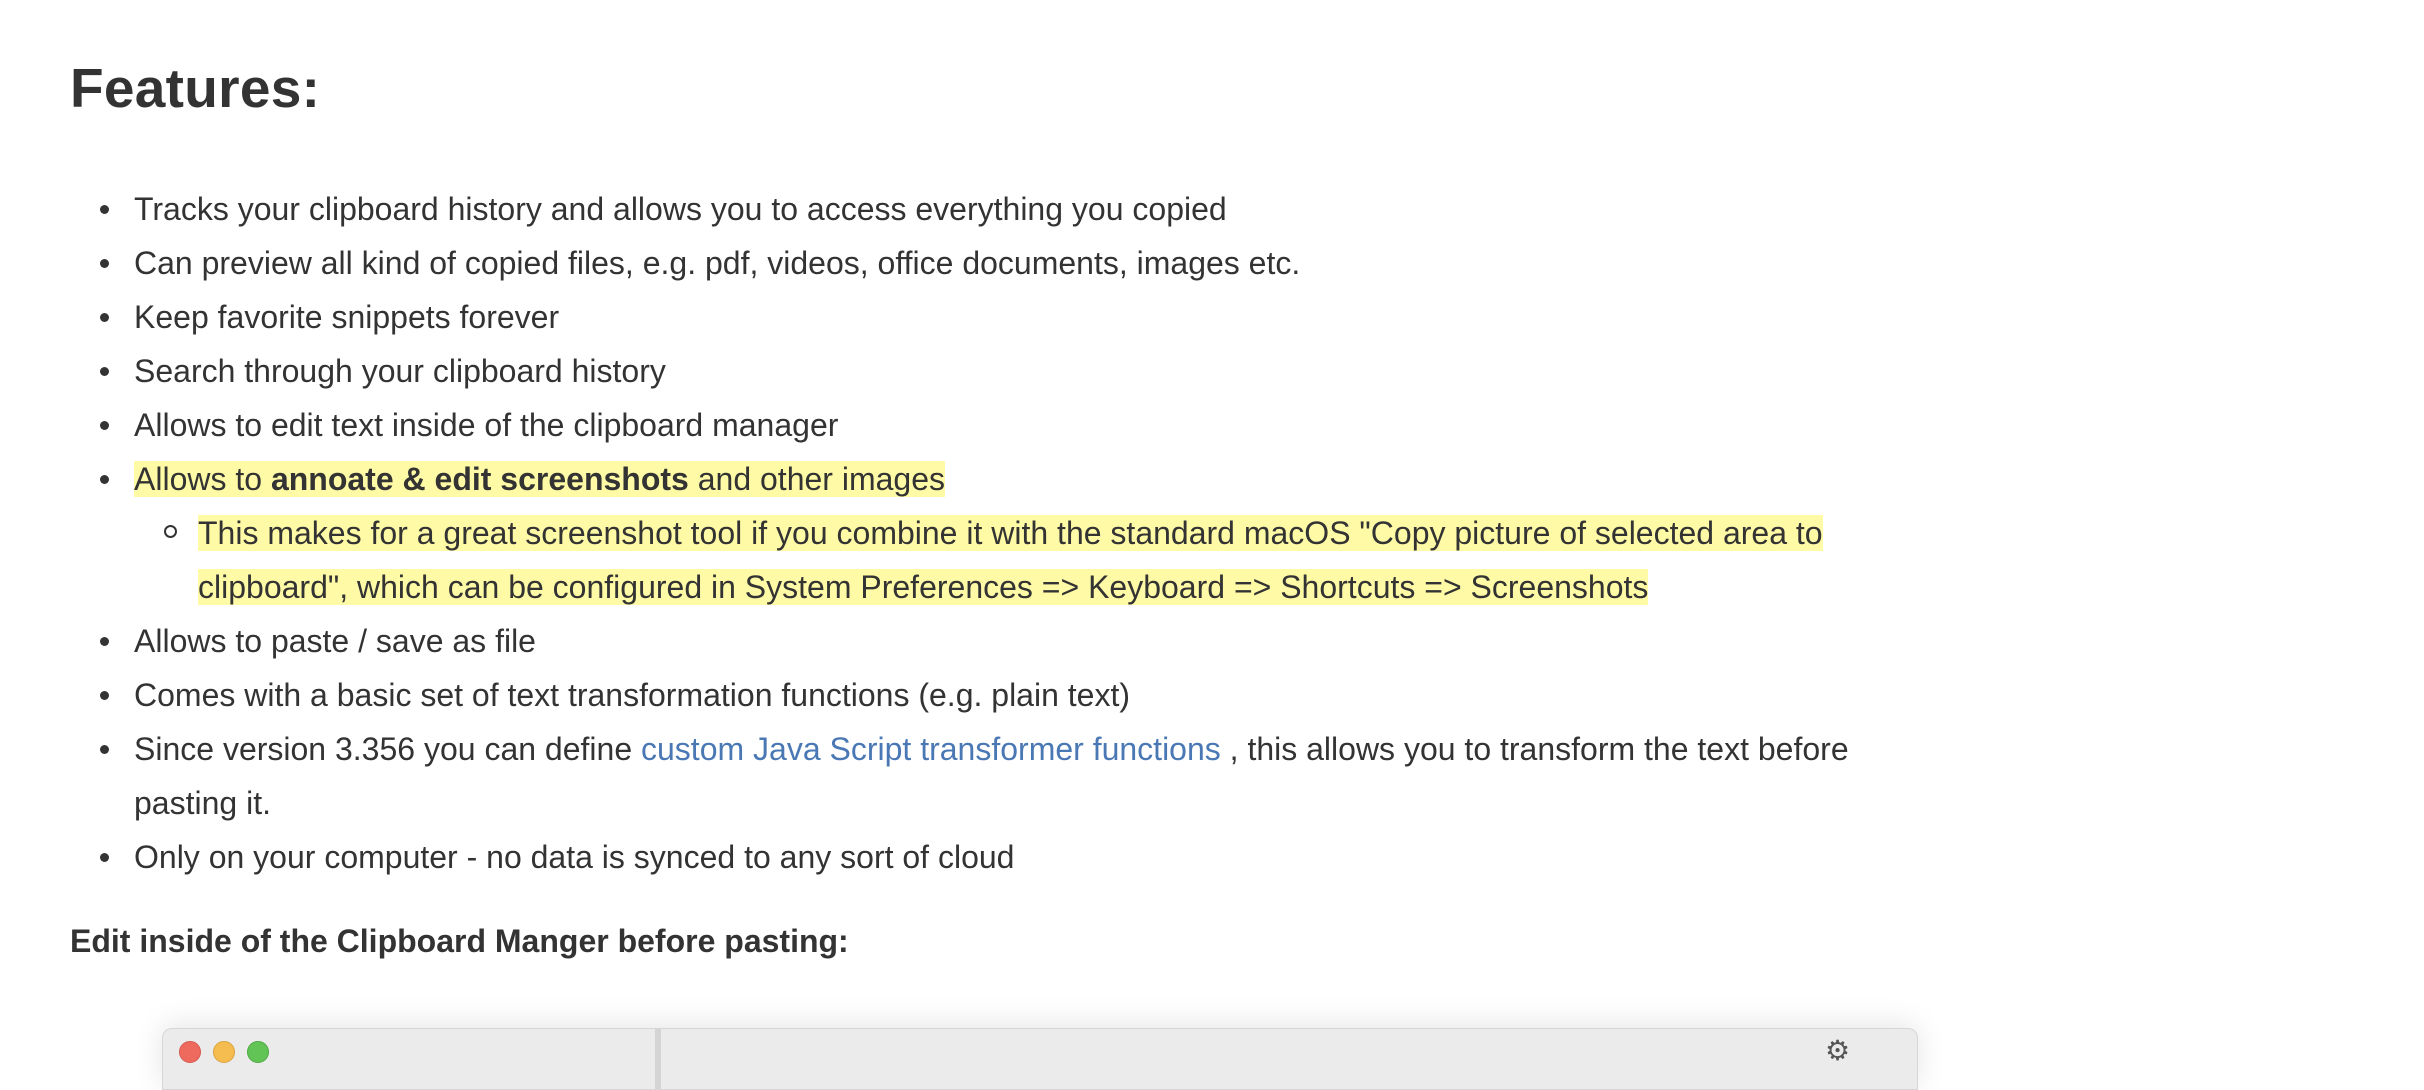  Describe the element at coordinates (1040, 1059) in the screenshot. I see `app-window-screenshot: ⚙` at that location.